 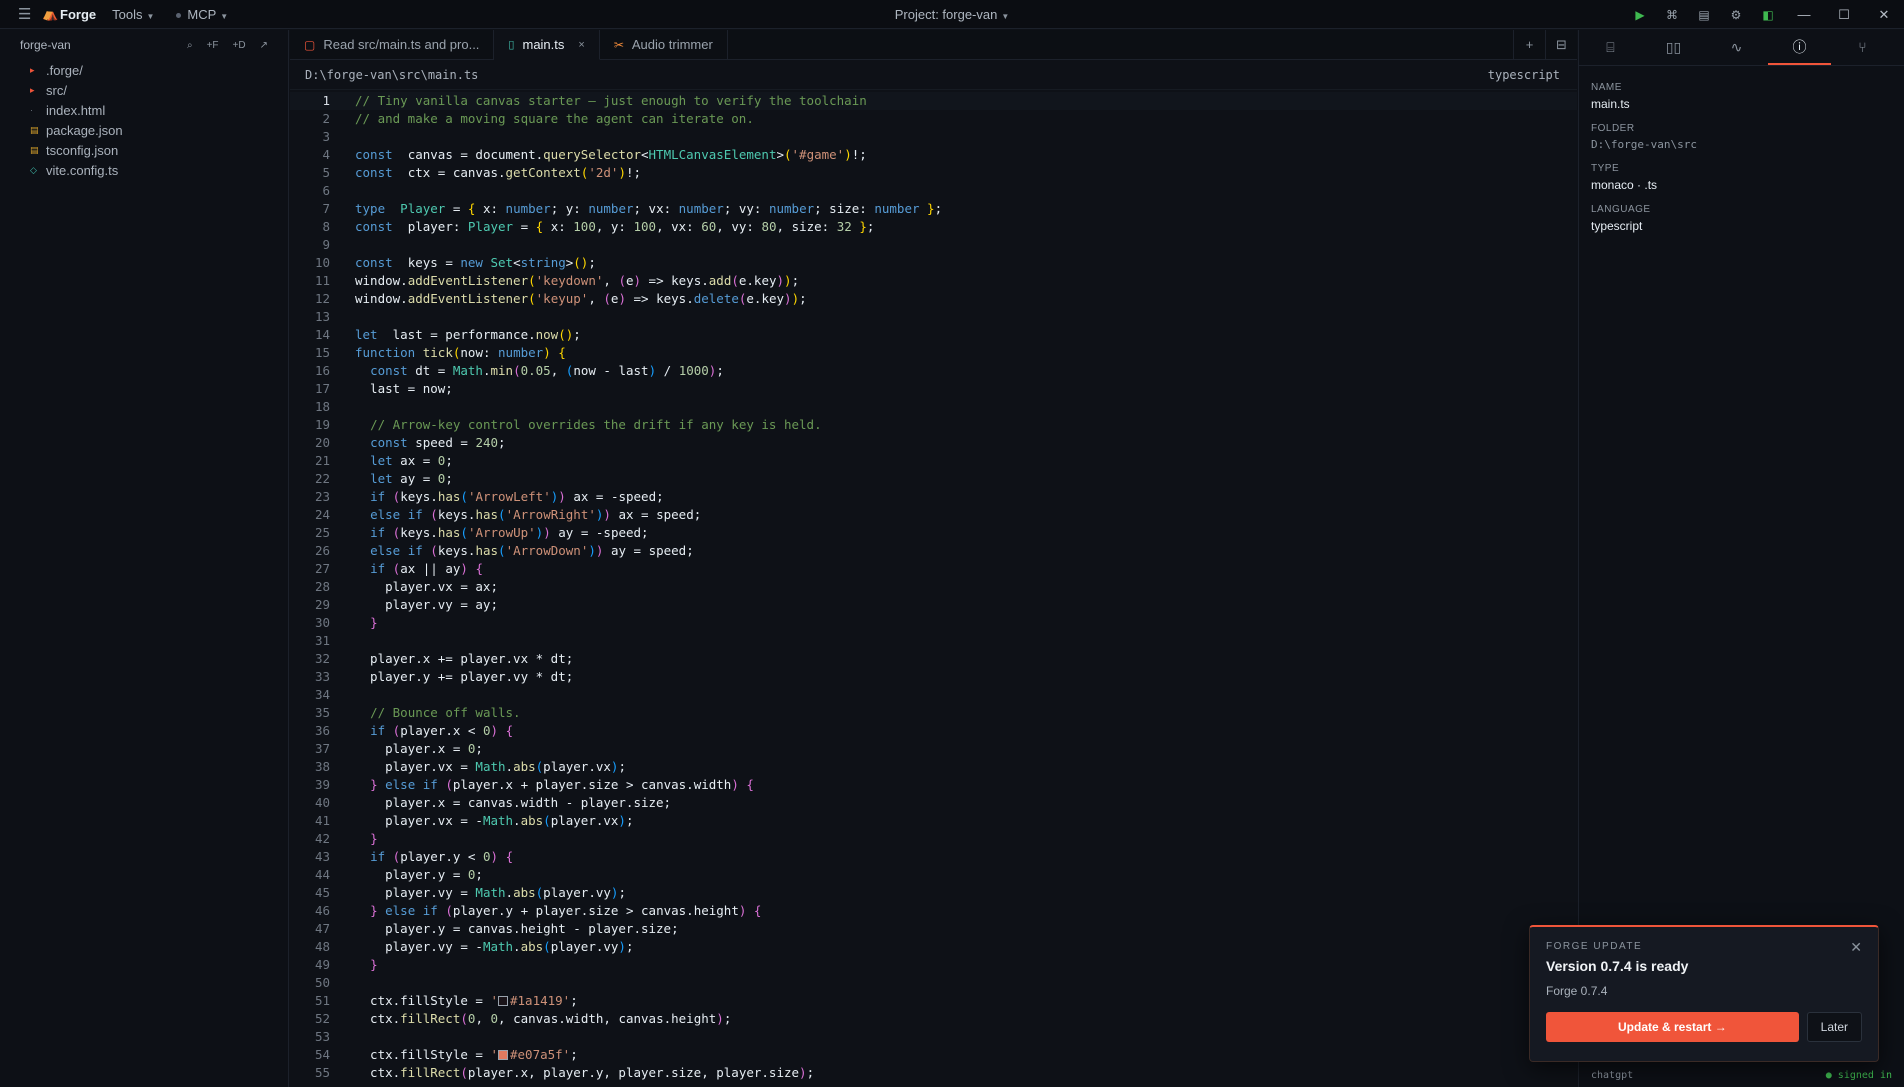 I want to click on vite-file-icon: ◇, so click(x=33, y=169).